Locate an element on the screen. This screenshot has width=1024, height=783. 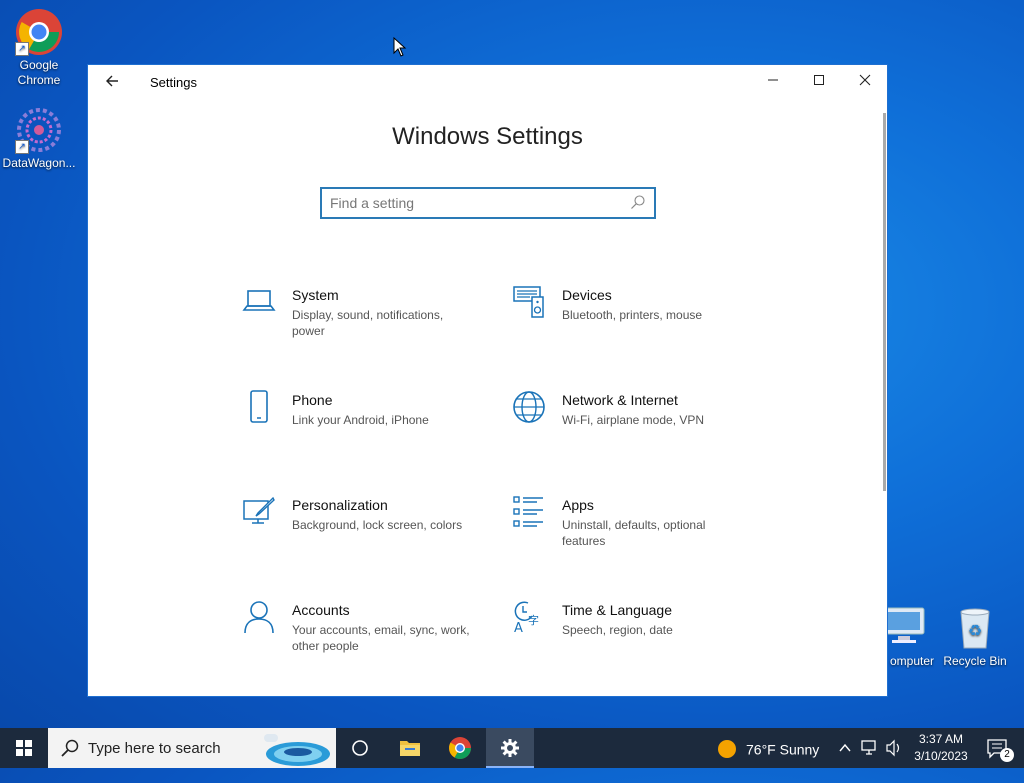
tile-description: Background, lock screen, colors is located at coordinates (377, 525).